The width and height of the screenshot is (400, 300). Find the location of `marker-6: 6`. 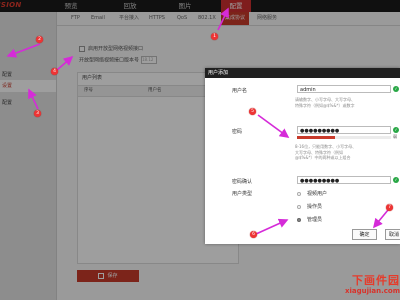

marker-6: 6 is located at coordinates (253, 234).